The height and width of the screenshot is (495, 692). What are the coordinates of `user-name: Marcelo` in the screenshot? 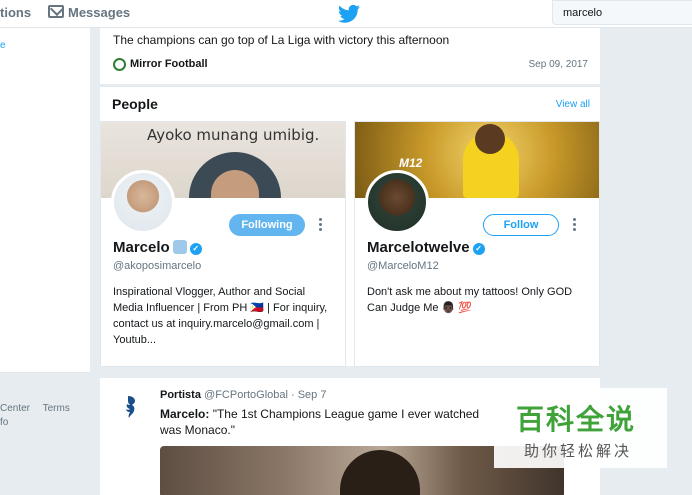 It's located at (141, 247).